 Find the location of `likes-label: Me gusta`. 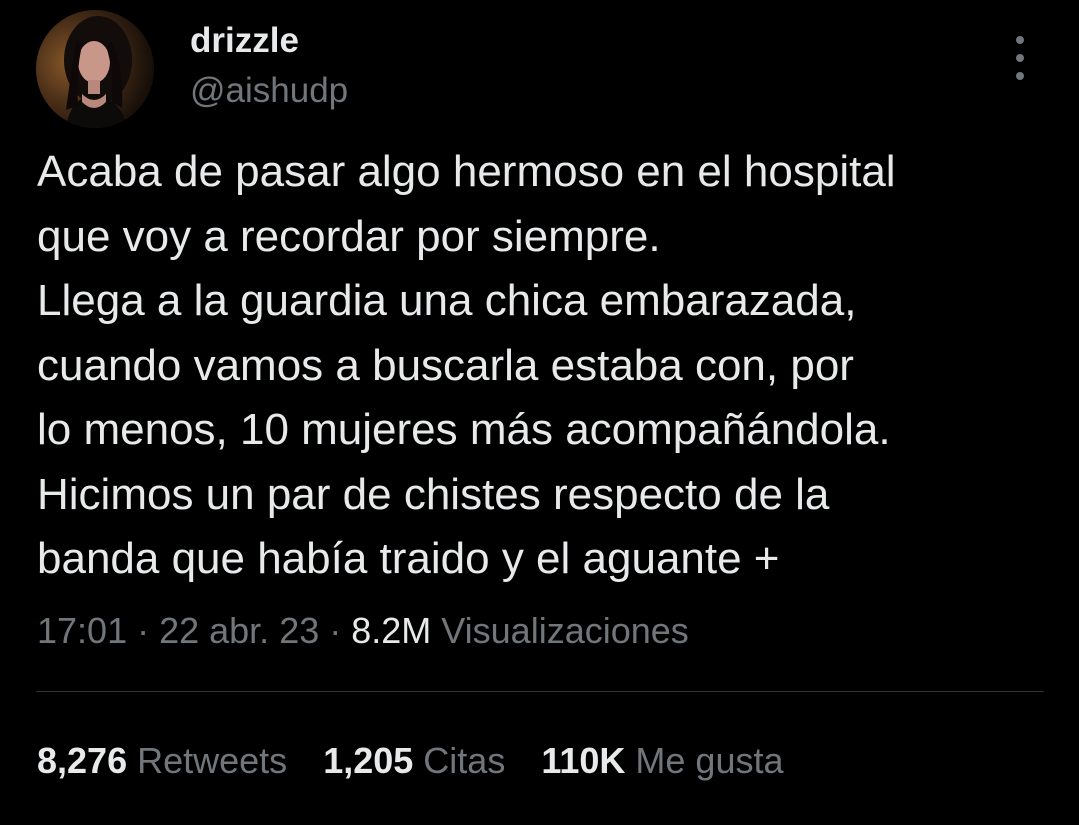

likes-label: Me gusta is located at coordinates (709, 760).